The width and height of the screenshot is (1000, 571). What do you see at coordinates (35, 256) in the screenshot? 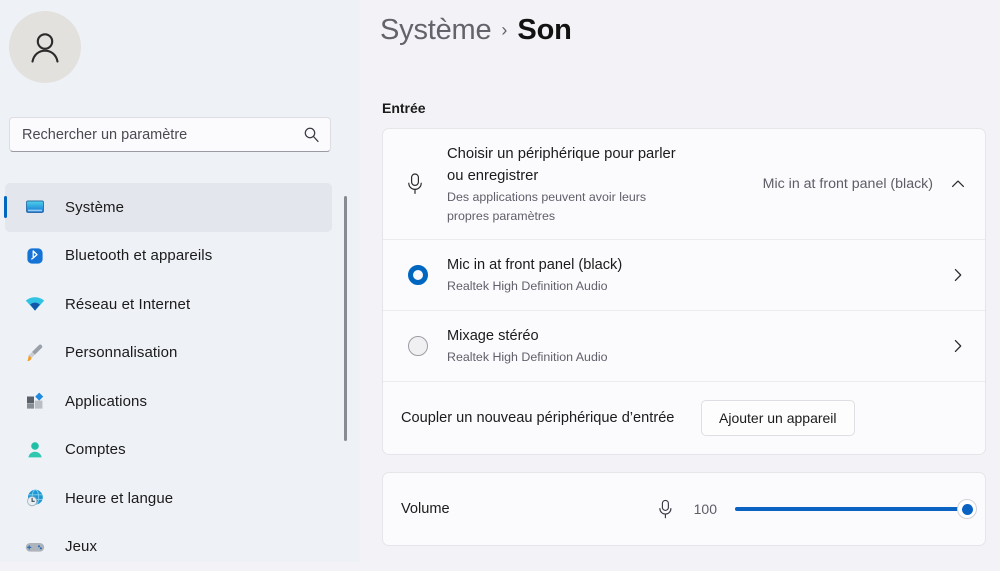
I see `bluetooth-icon` at bounding box center [35, 256].